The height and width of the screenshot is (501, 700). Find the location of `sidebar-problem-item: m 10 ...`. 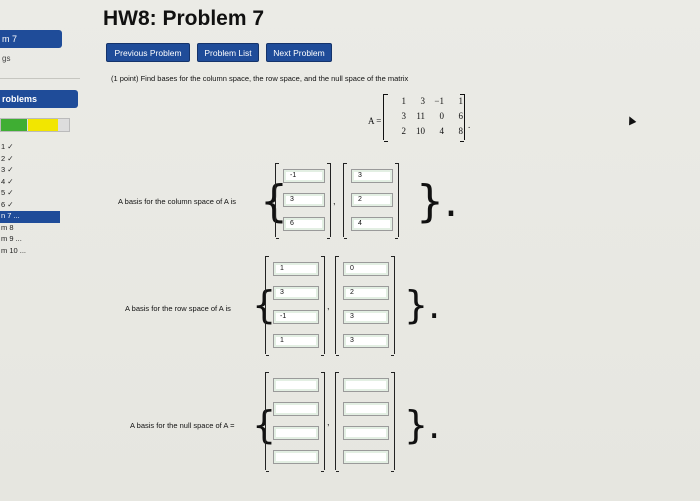

sidebar-problem-item: m 10 ... is located at coordinates (42, 252).